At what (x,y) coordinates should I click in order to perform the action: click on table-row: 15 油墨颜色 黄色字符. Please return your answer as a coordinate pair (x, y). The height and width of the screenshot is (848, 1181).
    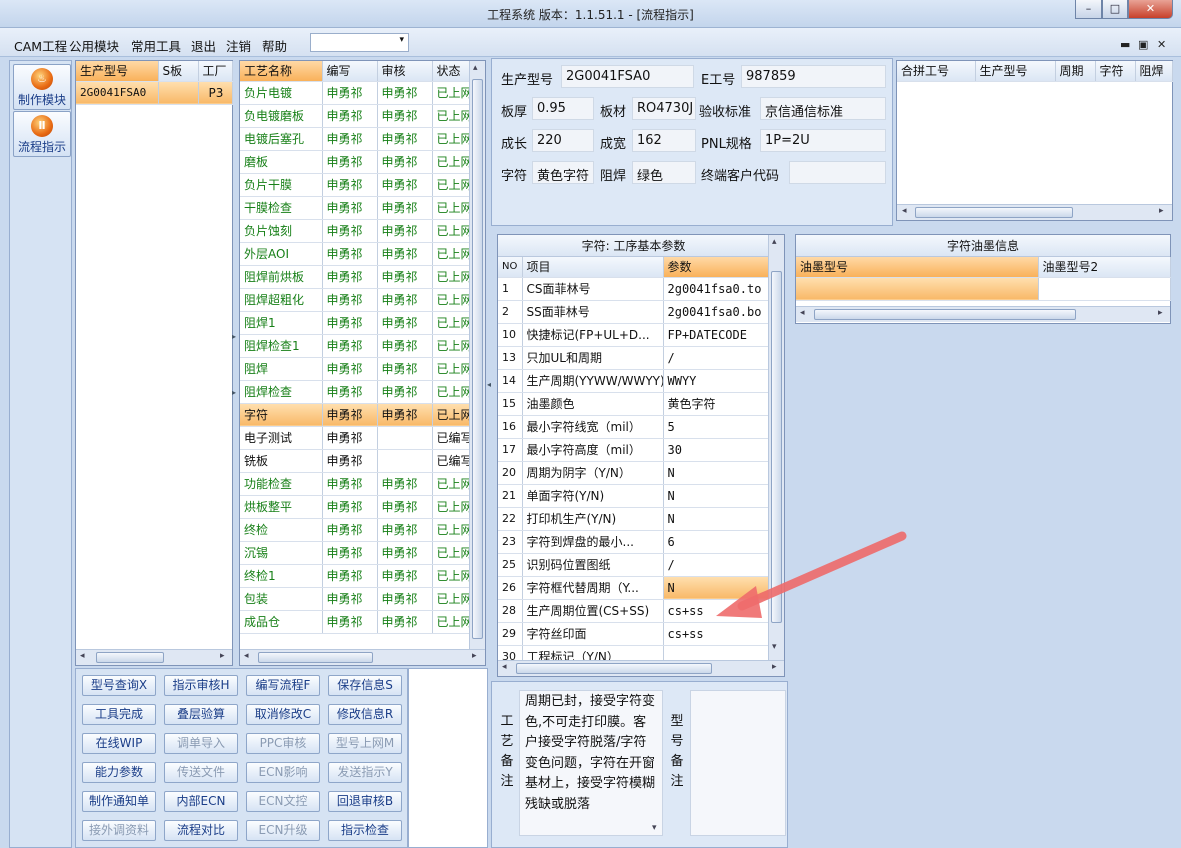
    Looking at the image, I should click on (634, 404).